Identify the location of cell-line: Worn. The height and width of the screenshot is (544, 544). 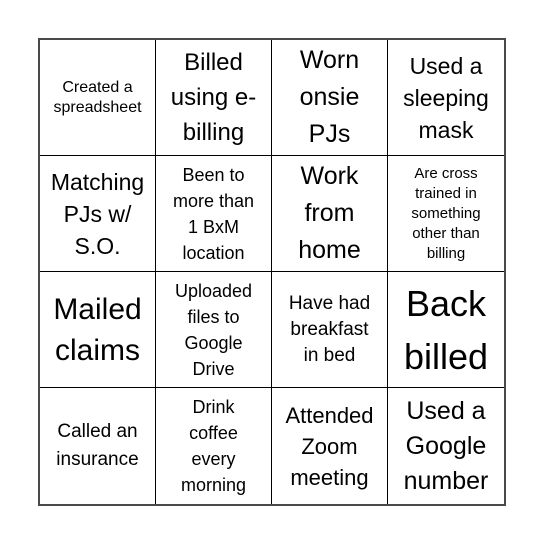
(329, 60).